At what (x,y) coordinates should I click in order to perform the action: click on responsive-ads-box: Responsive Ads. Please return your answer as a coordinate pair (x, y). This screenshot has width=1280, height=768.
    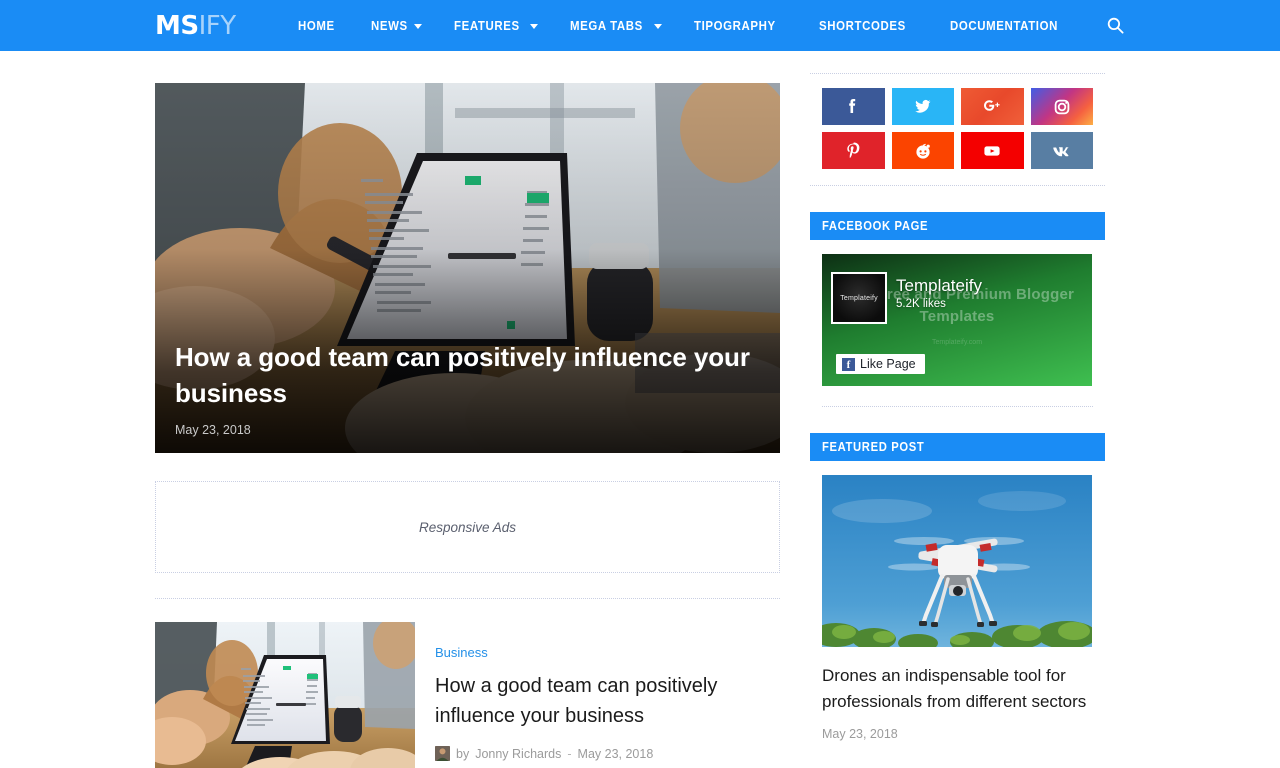
    Looking at the image, I should click on (467, 527).